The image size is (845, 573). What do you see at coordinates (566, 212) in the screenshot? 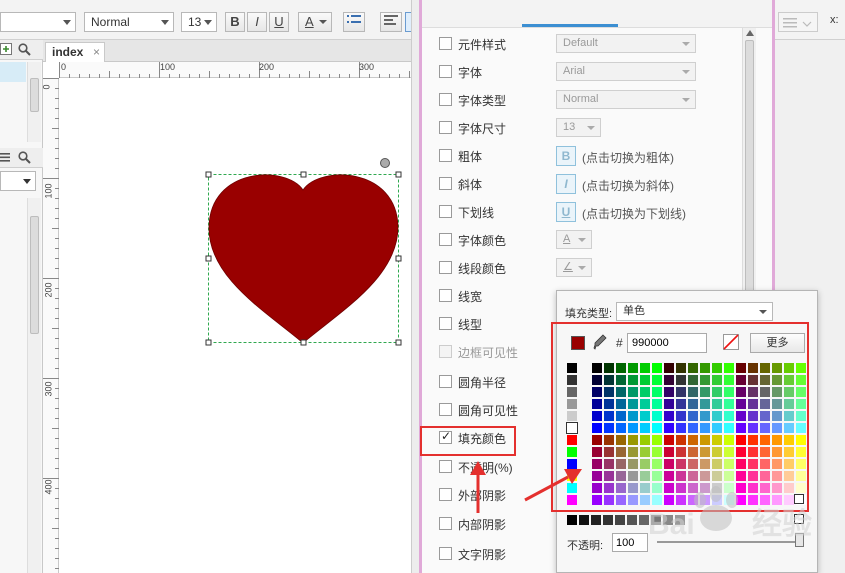
I see `prop-style-toggle: U` at bounding box center [566, 212].